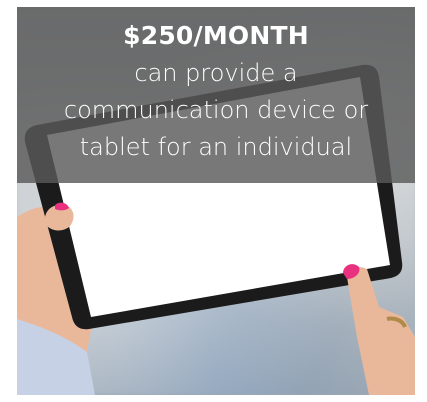 This screenshot has height=402, width=427. Describe the element at coordinates (216, 73) in the screenshot. I see `promo-line-1: can provide a` at that location.